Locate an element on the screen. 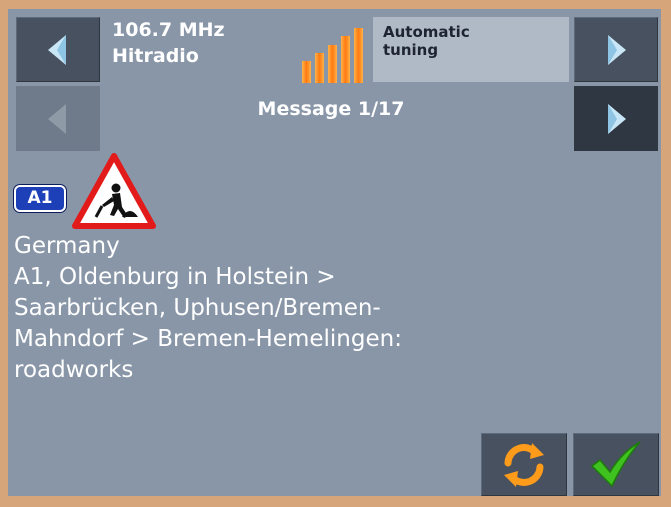 The image size is (671, 507). bottom-toolbar is located at coordinates (334, 463).